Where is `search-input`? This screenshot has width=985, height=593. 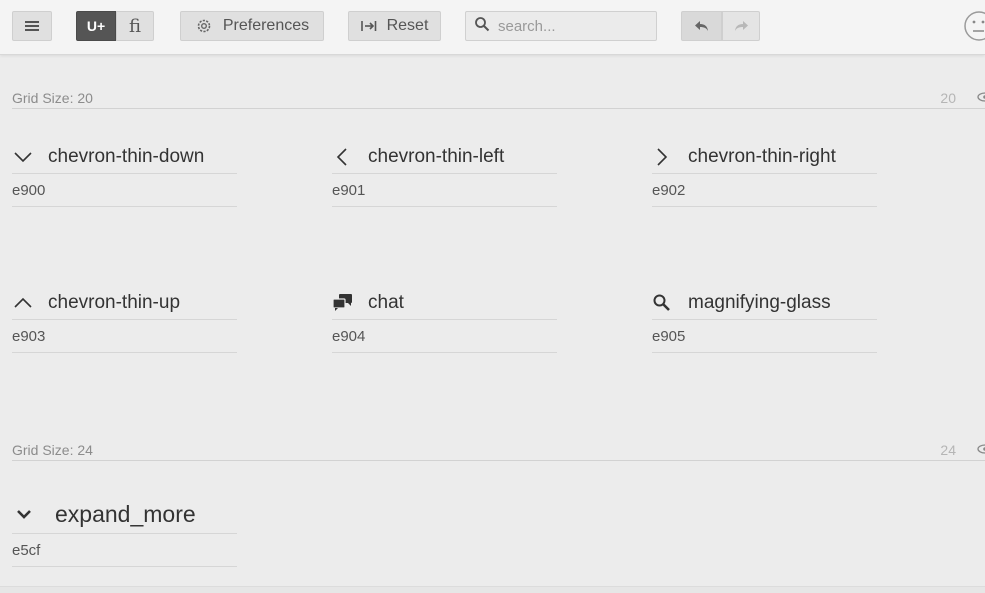 search-input is located at coordinates (573, 26).